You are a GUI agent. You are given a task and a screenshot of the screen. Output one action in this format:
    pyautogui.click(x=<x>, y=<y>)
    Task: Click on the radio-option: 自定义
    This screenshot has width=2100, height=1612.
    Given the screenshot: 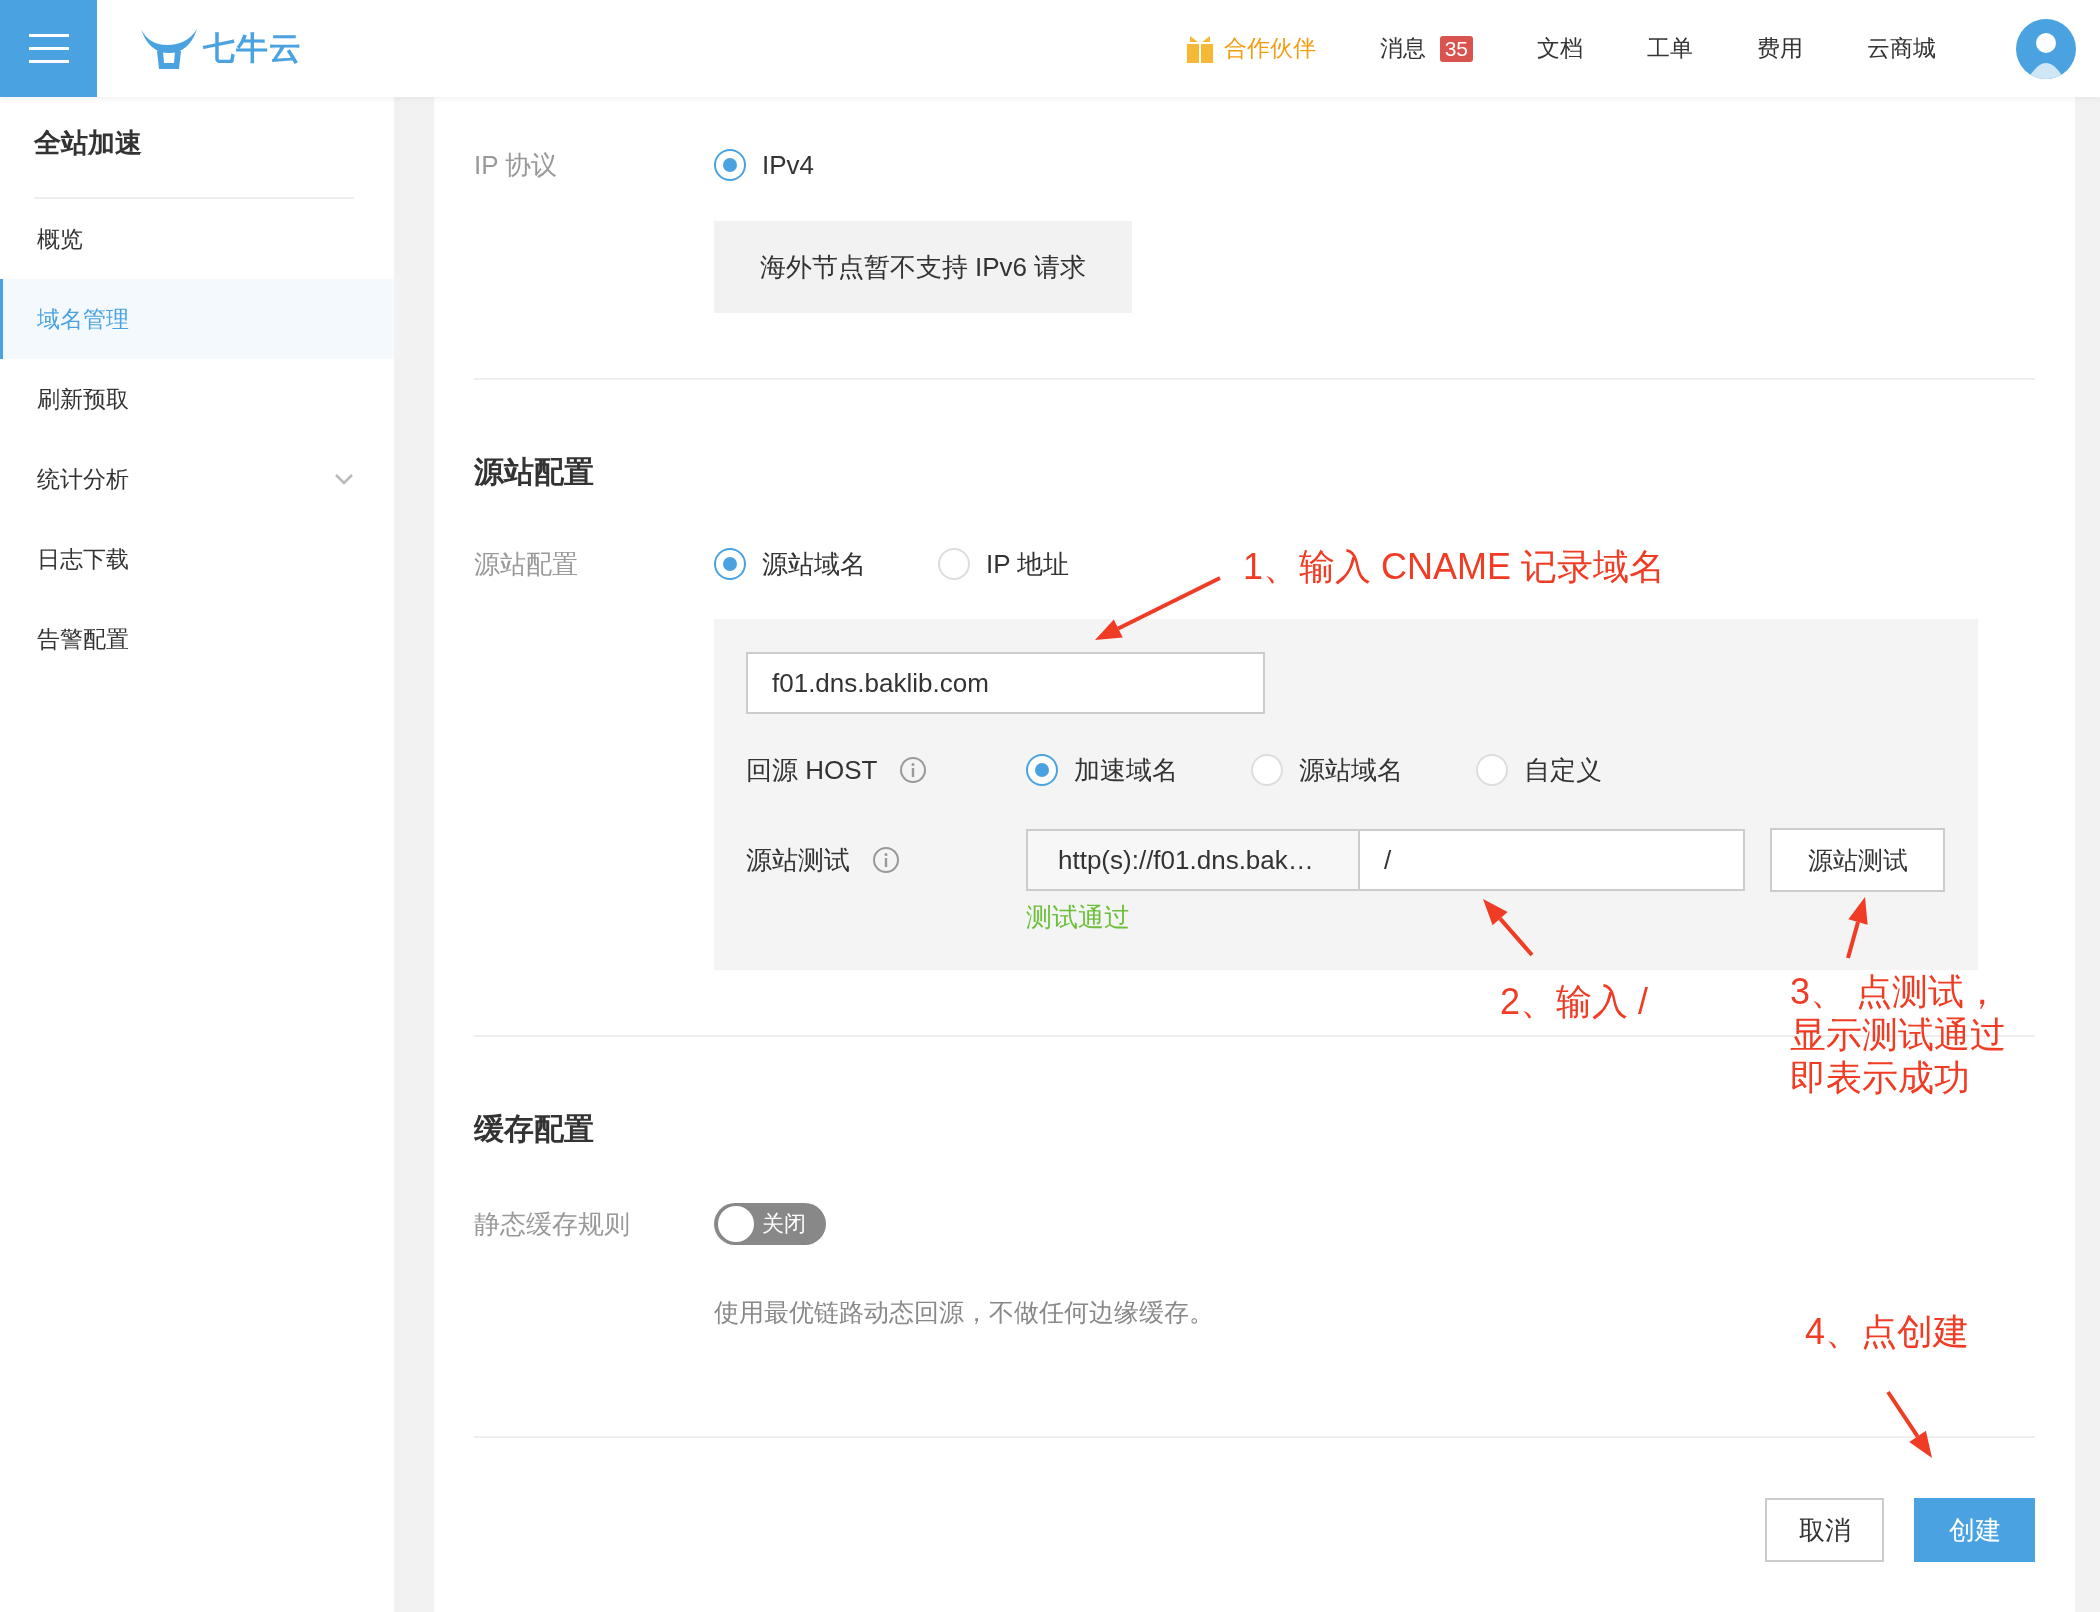 What is the action you would take?
    pyautogui.click(x=1588, y=770)
    